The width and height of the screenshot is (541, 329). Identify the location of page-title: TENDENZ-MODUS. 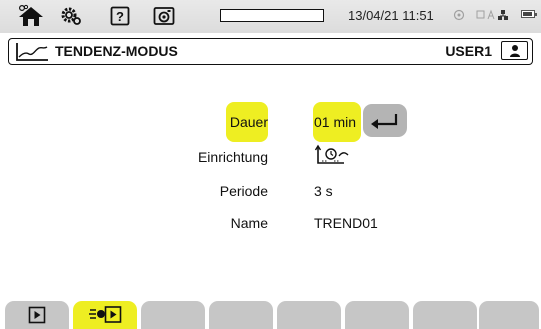
(116, 51).